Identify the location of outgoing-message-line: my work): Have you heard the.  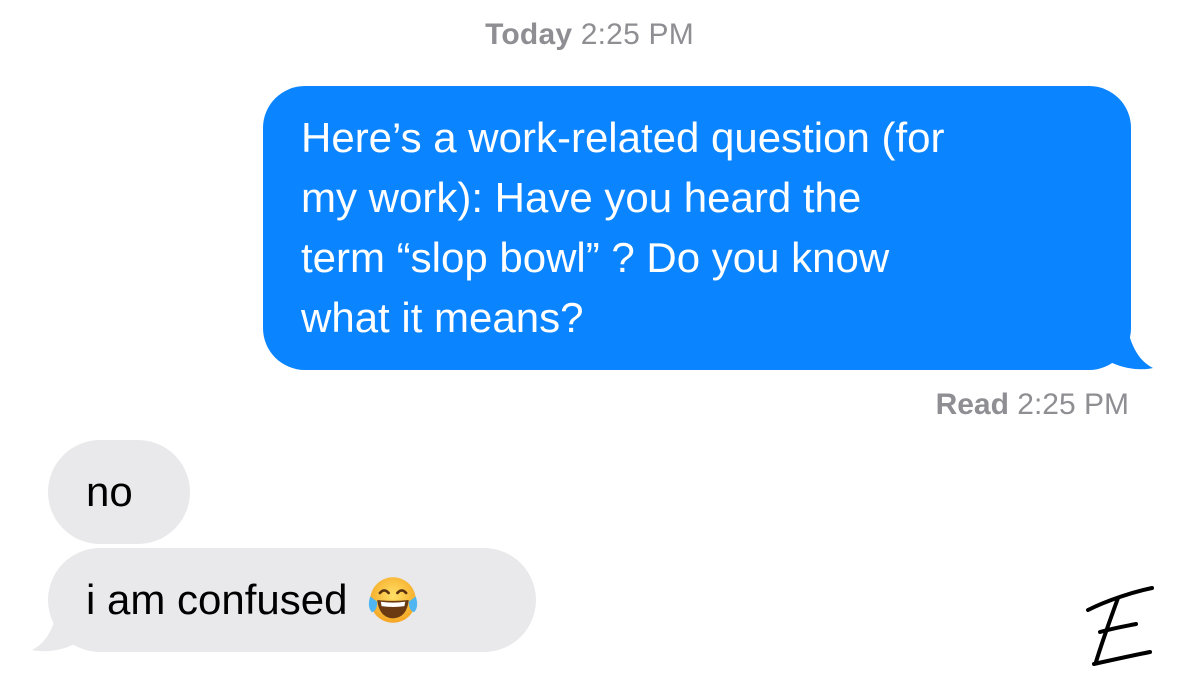
(581, 197).